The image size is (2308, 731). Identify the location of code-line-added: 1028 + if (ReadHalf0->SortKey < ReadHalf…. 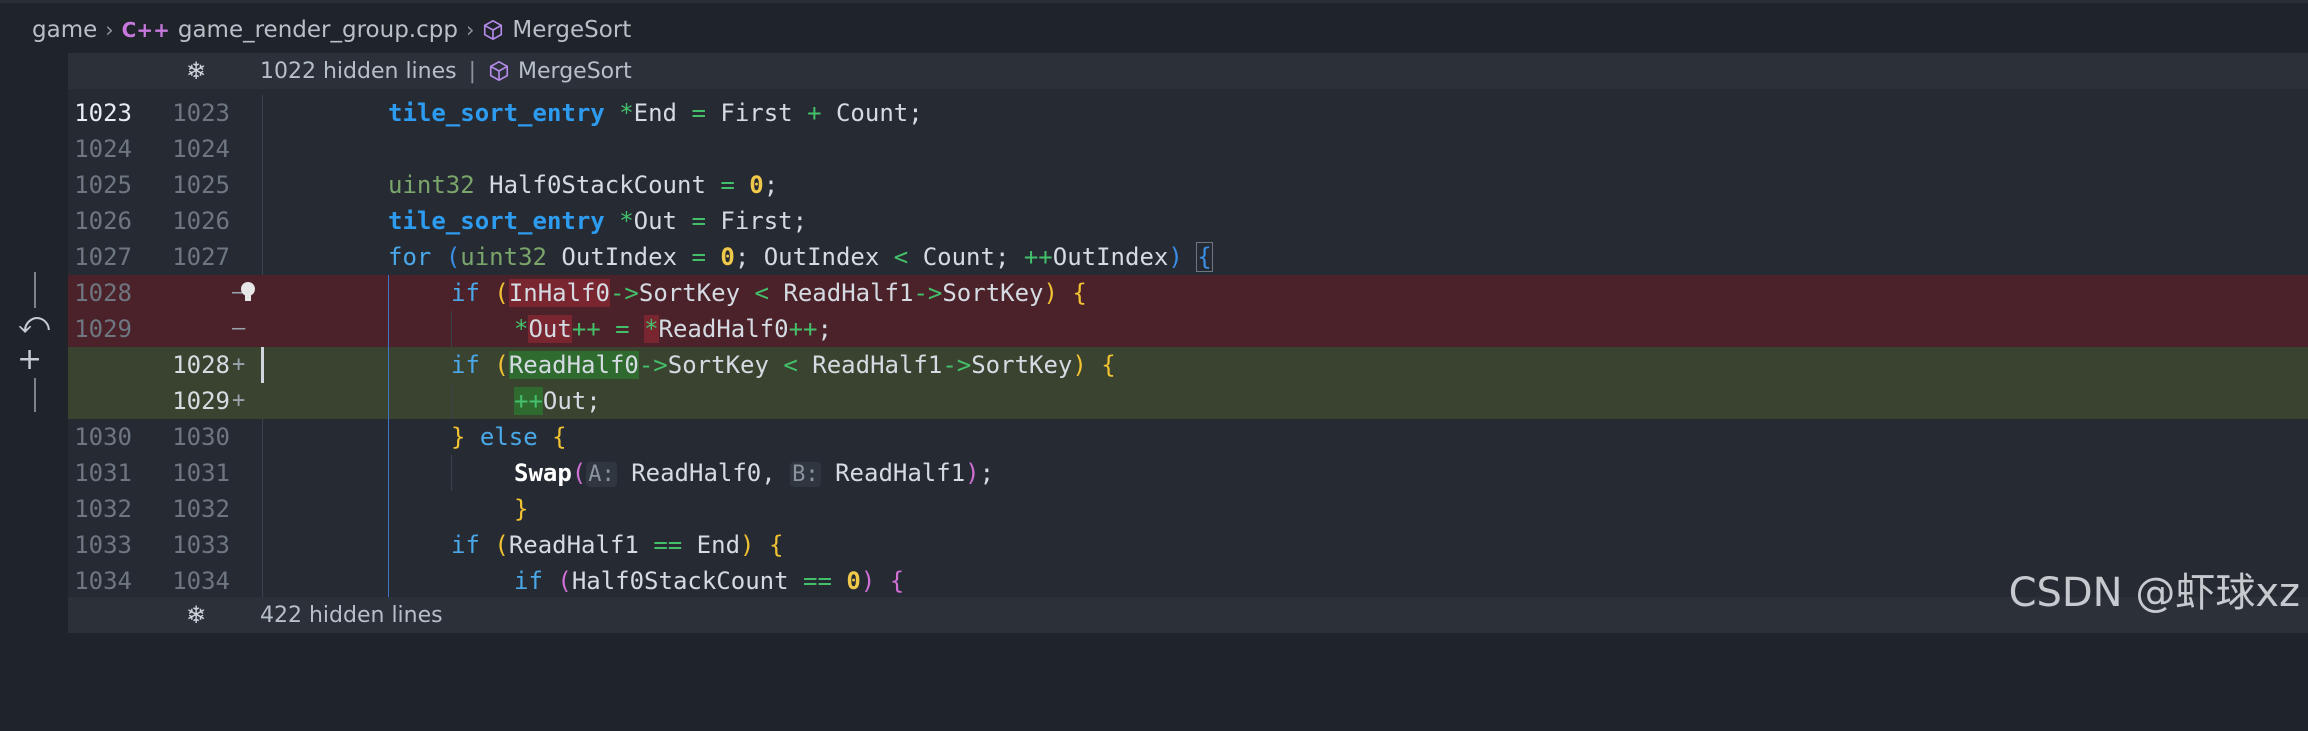
(1188, 365).